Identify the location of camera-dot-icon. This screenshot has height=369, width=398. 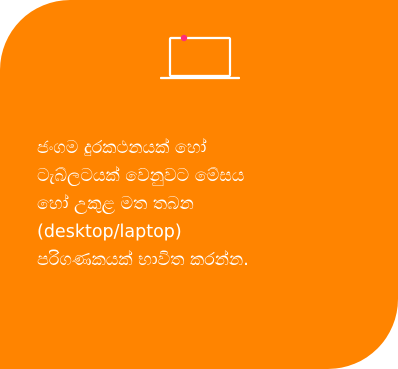
(184, 38).